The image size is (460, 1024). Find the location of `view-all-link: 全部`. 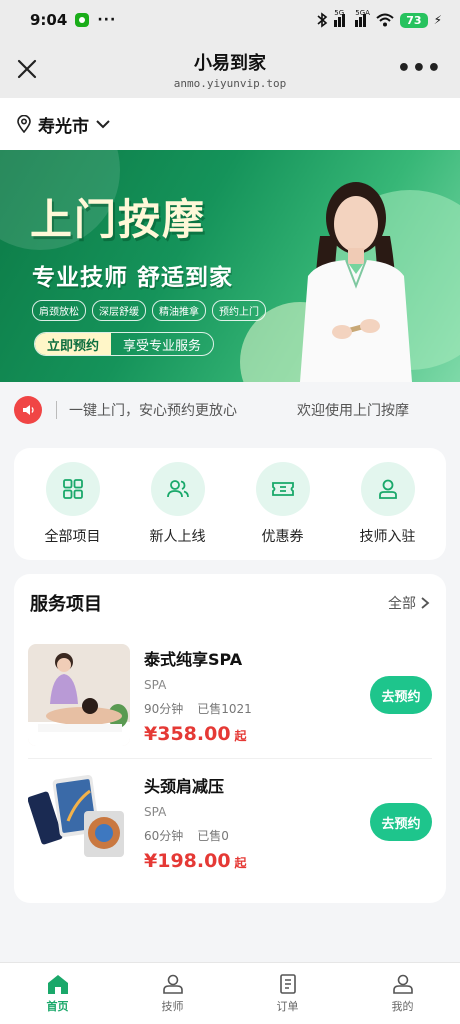

view-all-link: 全部 is located at coordinates (409, 603).